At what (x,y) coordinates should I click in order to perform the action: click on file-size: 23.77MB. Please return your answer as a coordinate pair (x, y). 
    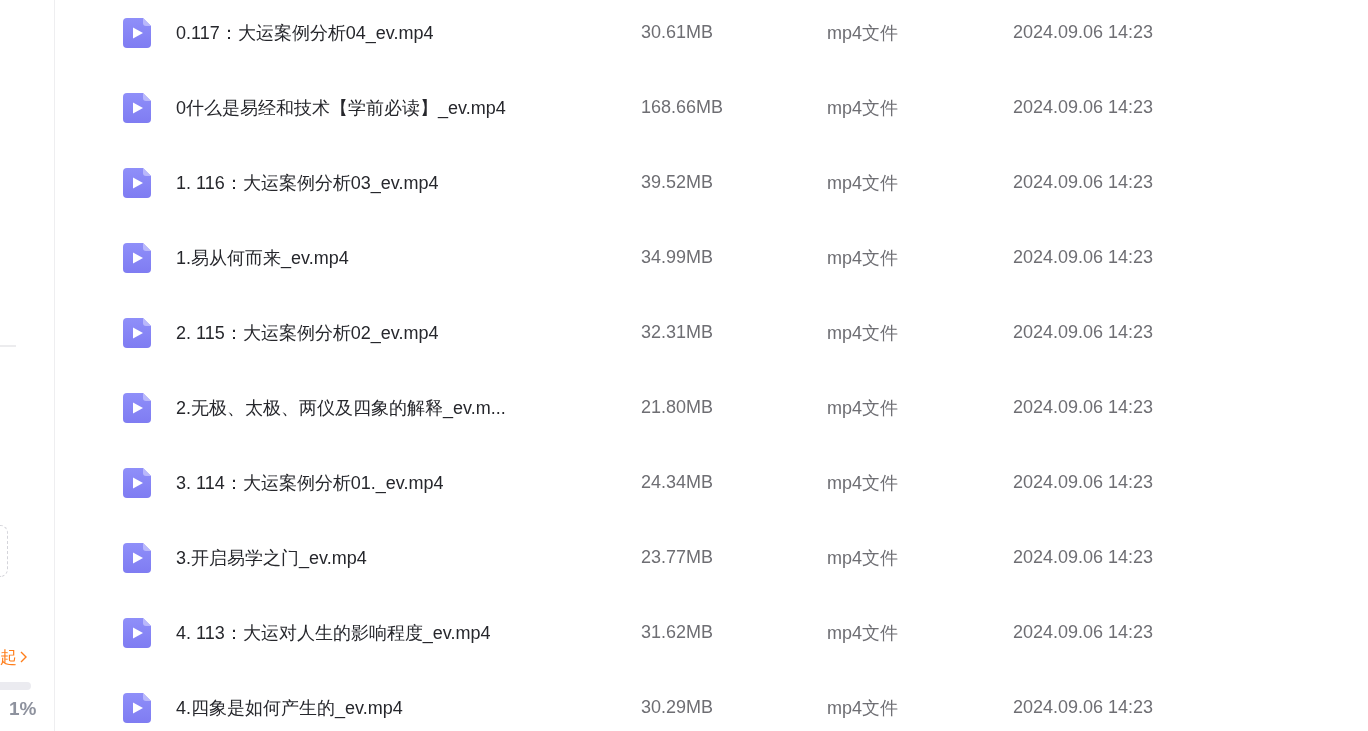
    Looking at the image, I should click on (678, 557).